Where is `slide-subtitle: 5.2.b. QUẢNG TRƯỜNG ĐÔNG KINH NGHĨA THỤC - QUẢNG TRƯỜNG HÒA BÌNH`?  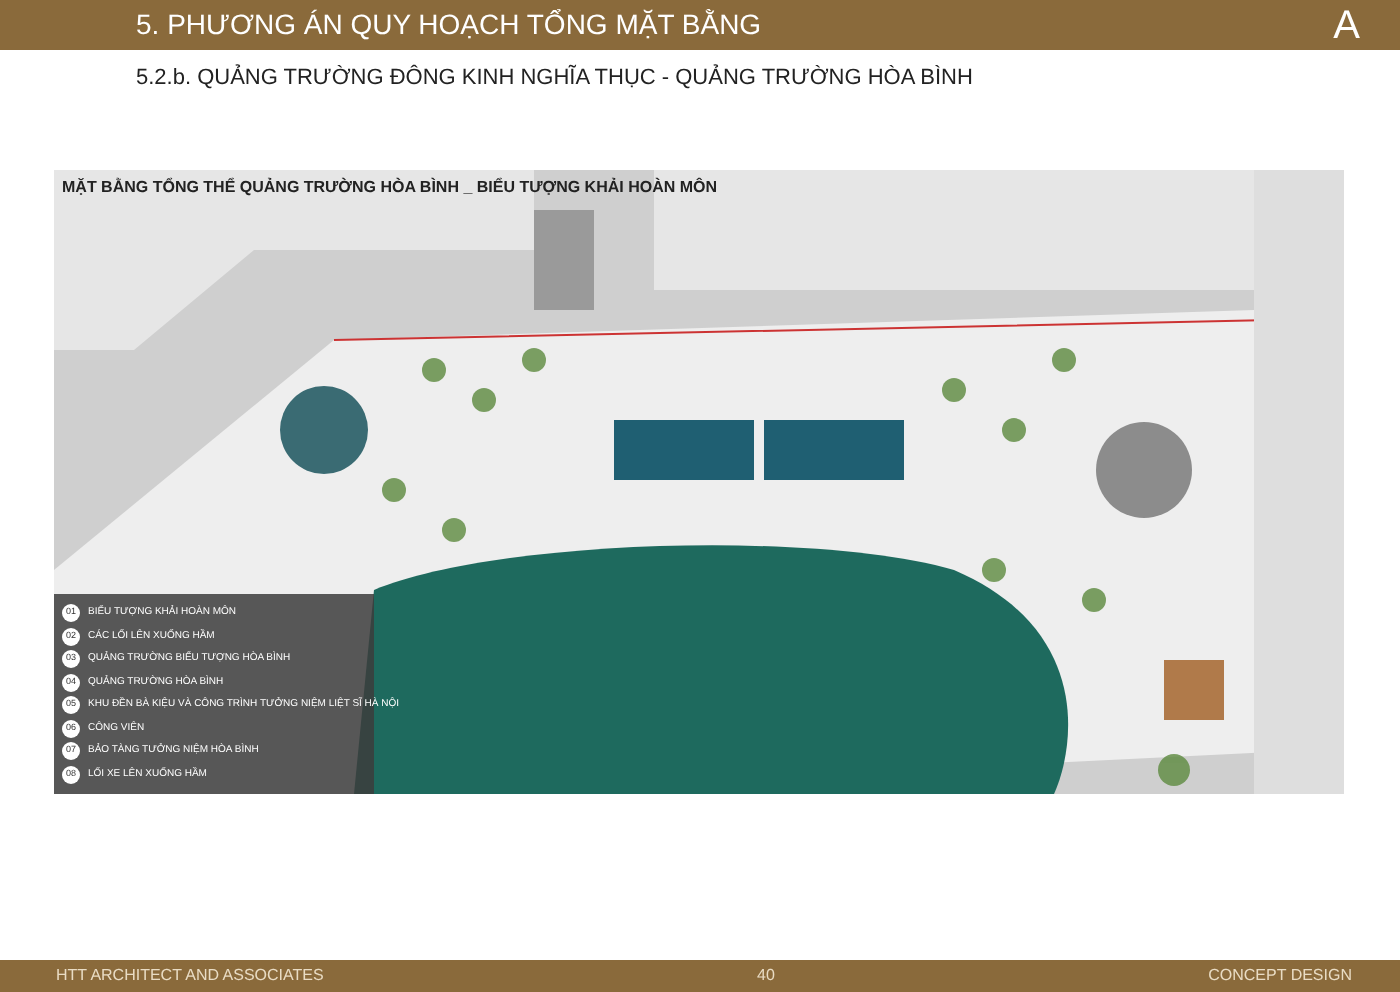 slide-subtitle: 5.2.b. QUẢNG TRƯỜNG ĐÔNG KINH NGHĨA THỤC - QUẢNG TRƯỜNG HÒA BÌNH is located at coordinates (554, 78).